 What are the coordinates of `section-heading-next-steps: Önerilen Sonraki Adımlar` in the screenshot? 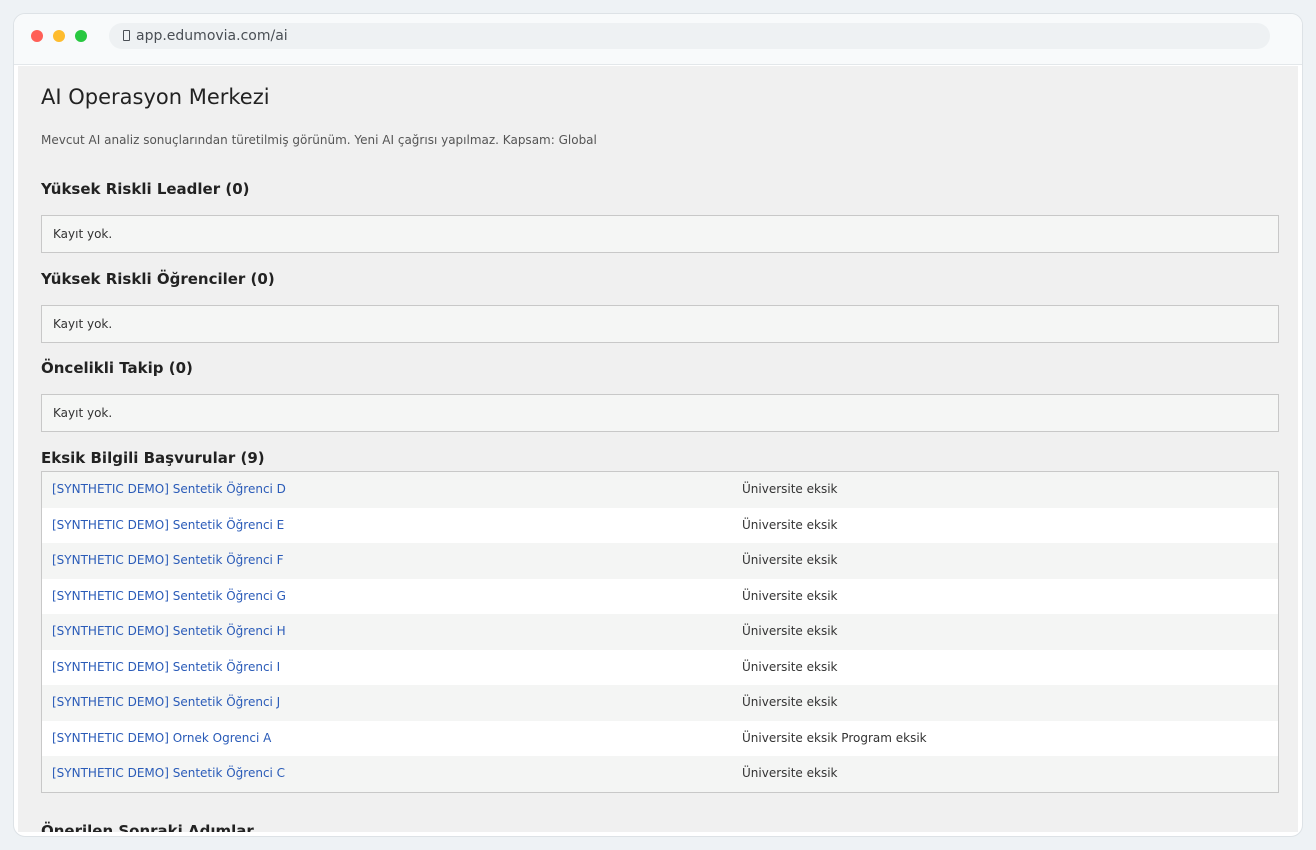 It's located at (147, 827).